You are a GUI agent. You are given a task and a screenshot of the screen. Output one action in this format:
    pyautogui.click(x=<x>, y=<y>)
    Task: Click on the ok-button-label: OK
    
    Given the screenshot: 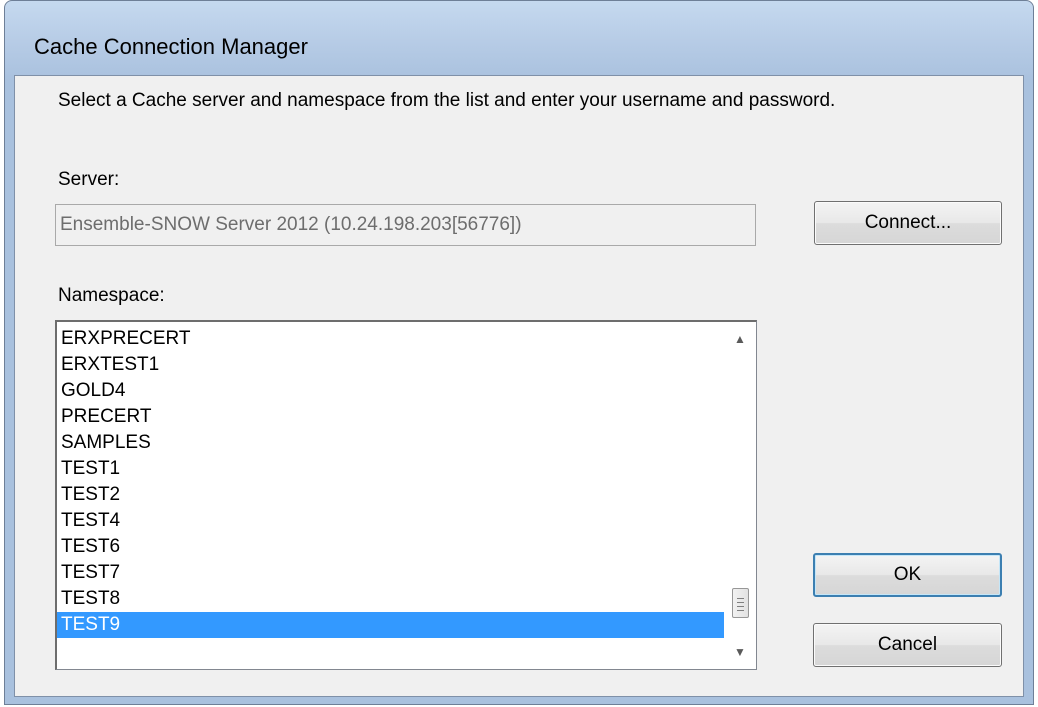 What is the action you would take?
    pyautogui.click(x=907, y=574)
    